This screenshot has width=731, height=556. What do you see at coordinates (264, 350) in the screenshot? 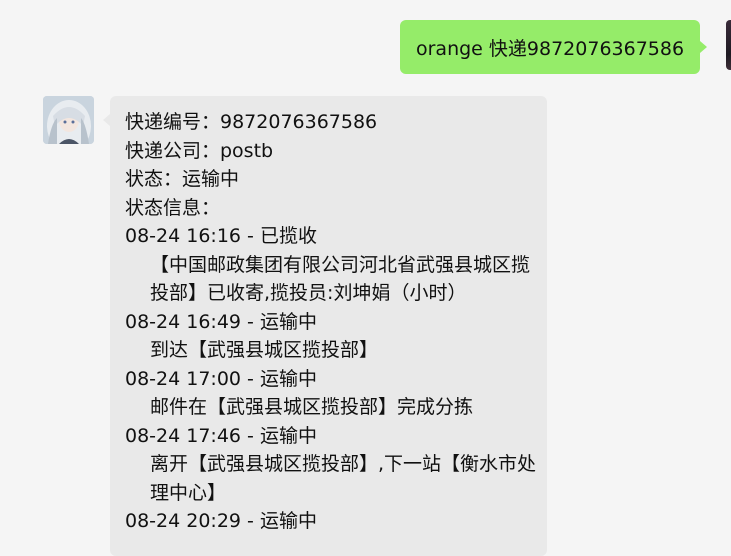
I see `event-detail: 到达【武强县城区揽投部】` at bounding box center [264, 350].